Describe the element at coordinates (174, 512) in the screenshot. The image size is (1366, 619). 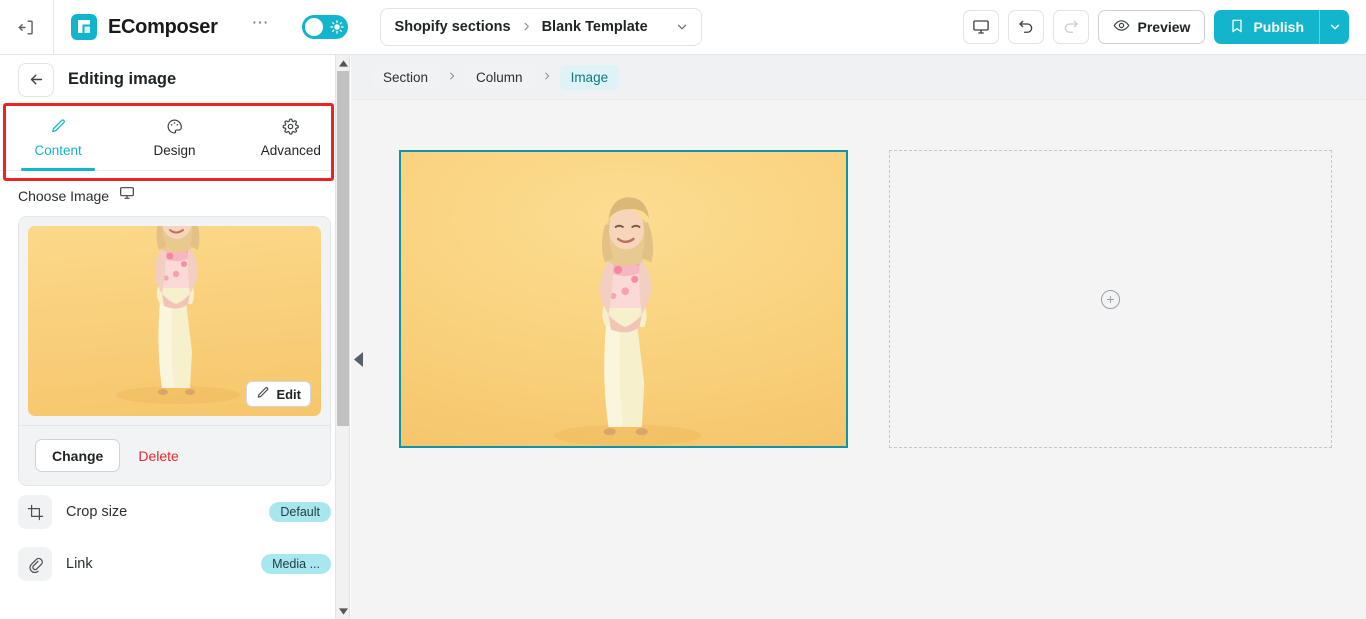
I see `setting-row-crop-size: Crop size Default` at that location.